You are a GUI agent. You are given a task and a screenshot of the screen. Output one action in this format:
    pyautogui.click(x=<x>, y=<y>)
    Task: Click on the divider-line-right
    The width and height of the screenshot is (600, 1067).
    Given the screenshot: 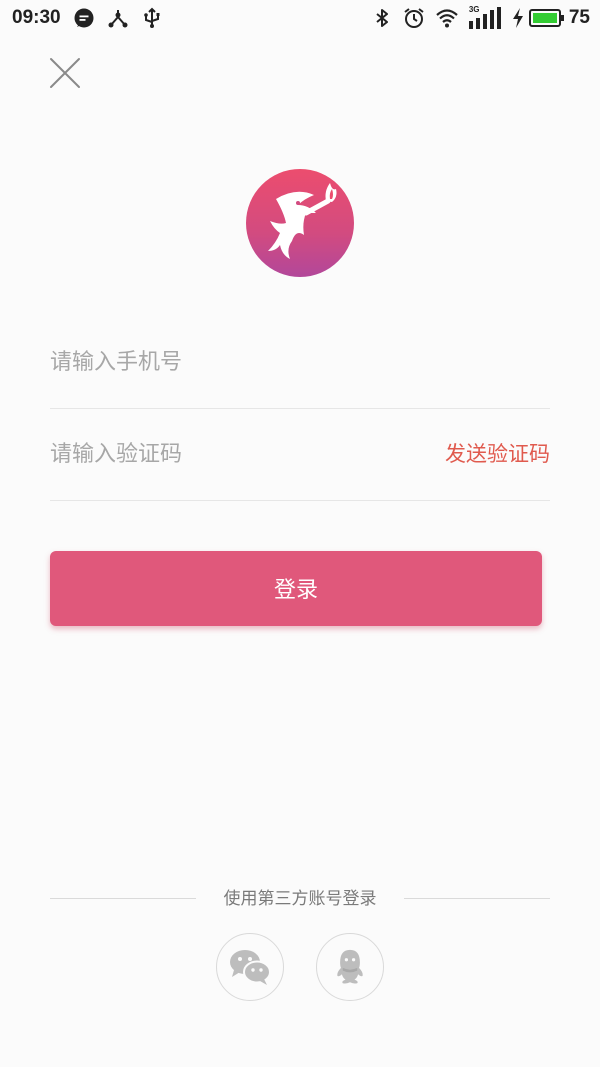 What is the action you would take?
    pyautogui.click(x=477, y=898)
    